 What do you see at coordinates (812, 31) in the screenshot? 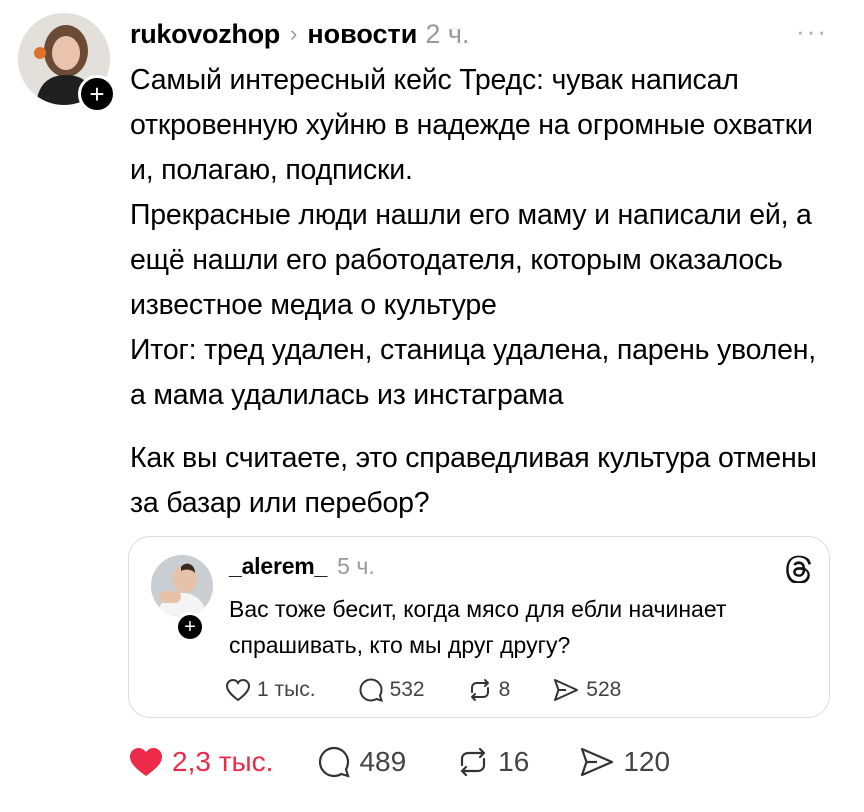
I see `more-options-icon: ···` at bounding box center [812, 31].